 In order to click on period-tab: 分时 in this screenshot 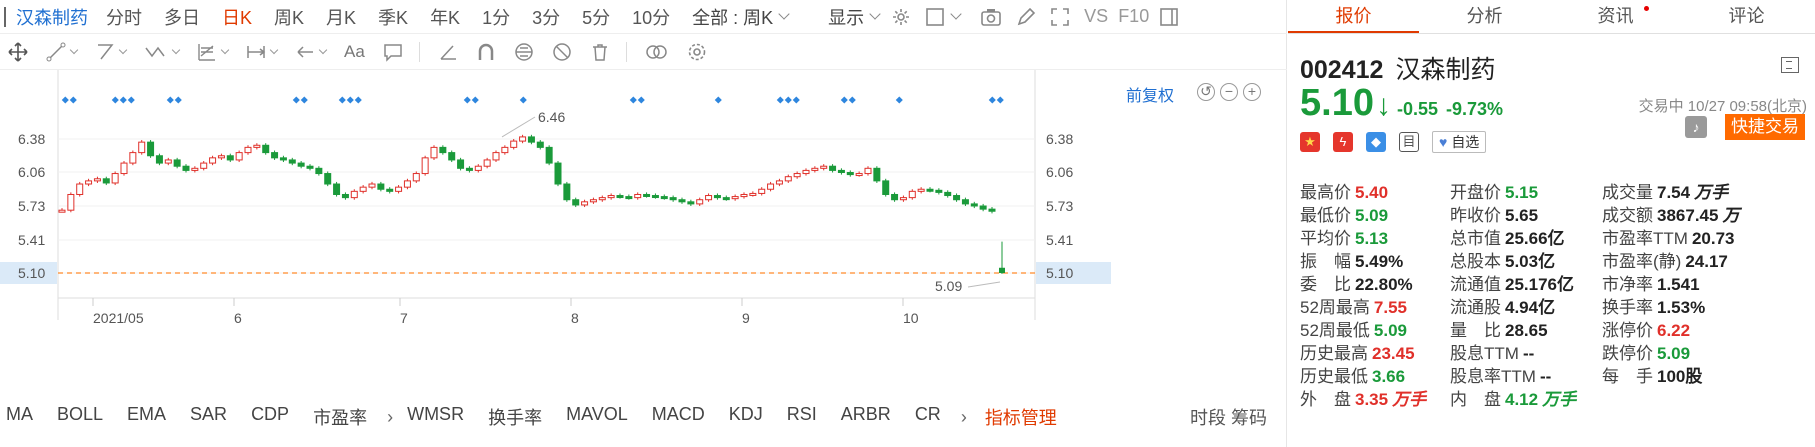, I will do `click(124, 17)`.